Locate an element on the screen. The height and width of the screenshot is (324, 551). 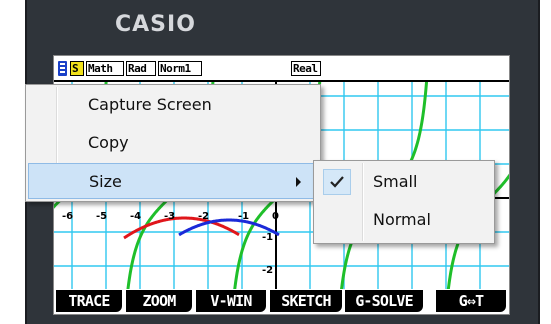
status-tag-angle: Rad is located at coordinates (141, 68).